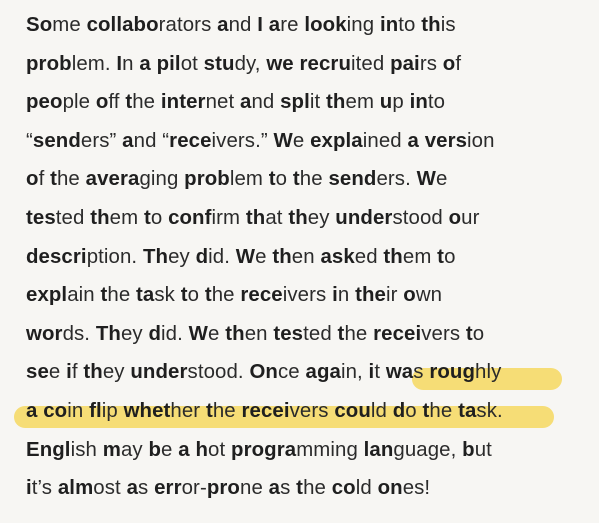 This screenshot has height=523, width=599. What do you see at coordinates (336, 140) in the screenshot?
I see `bold-segment: expla` at bounding box center [336, 140].